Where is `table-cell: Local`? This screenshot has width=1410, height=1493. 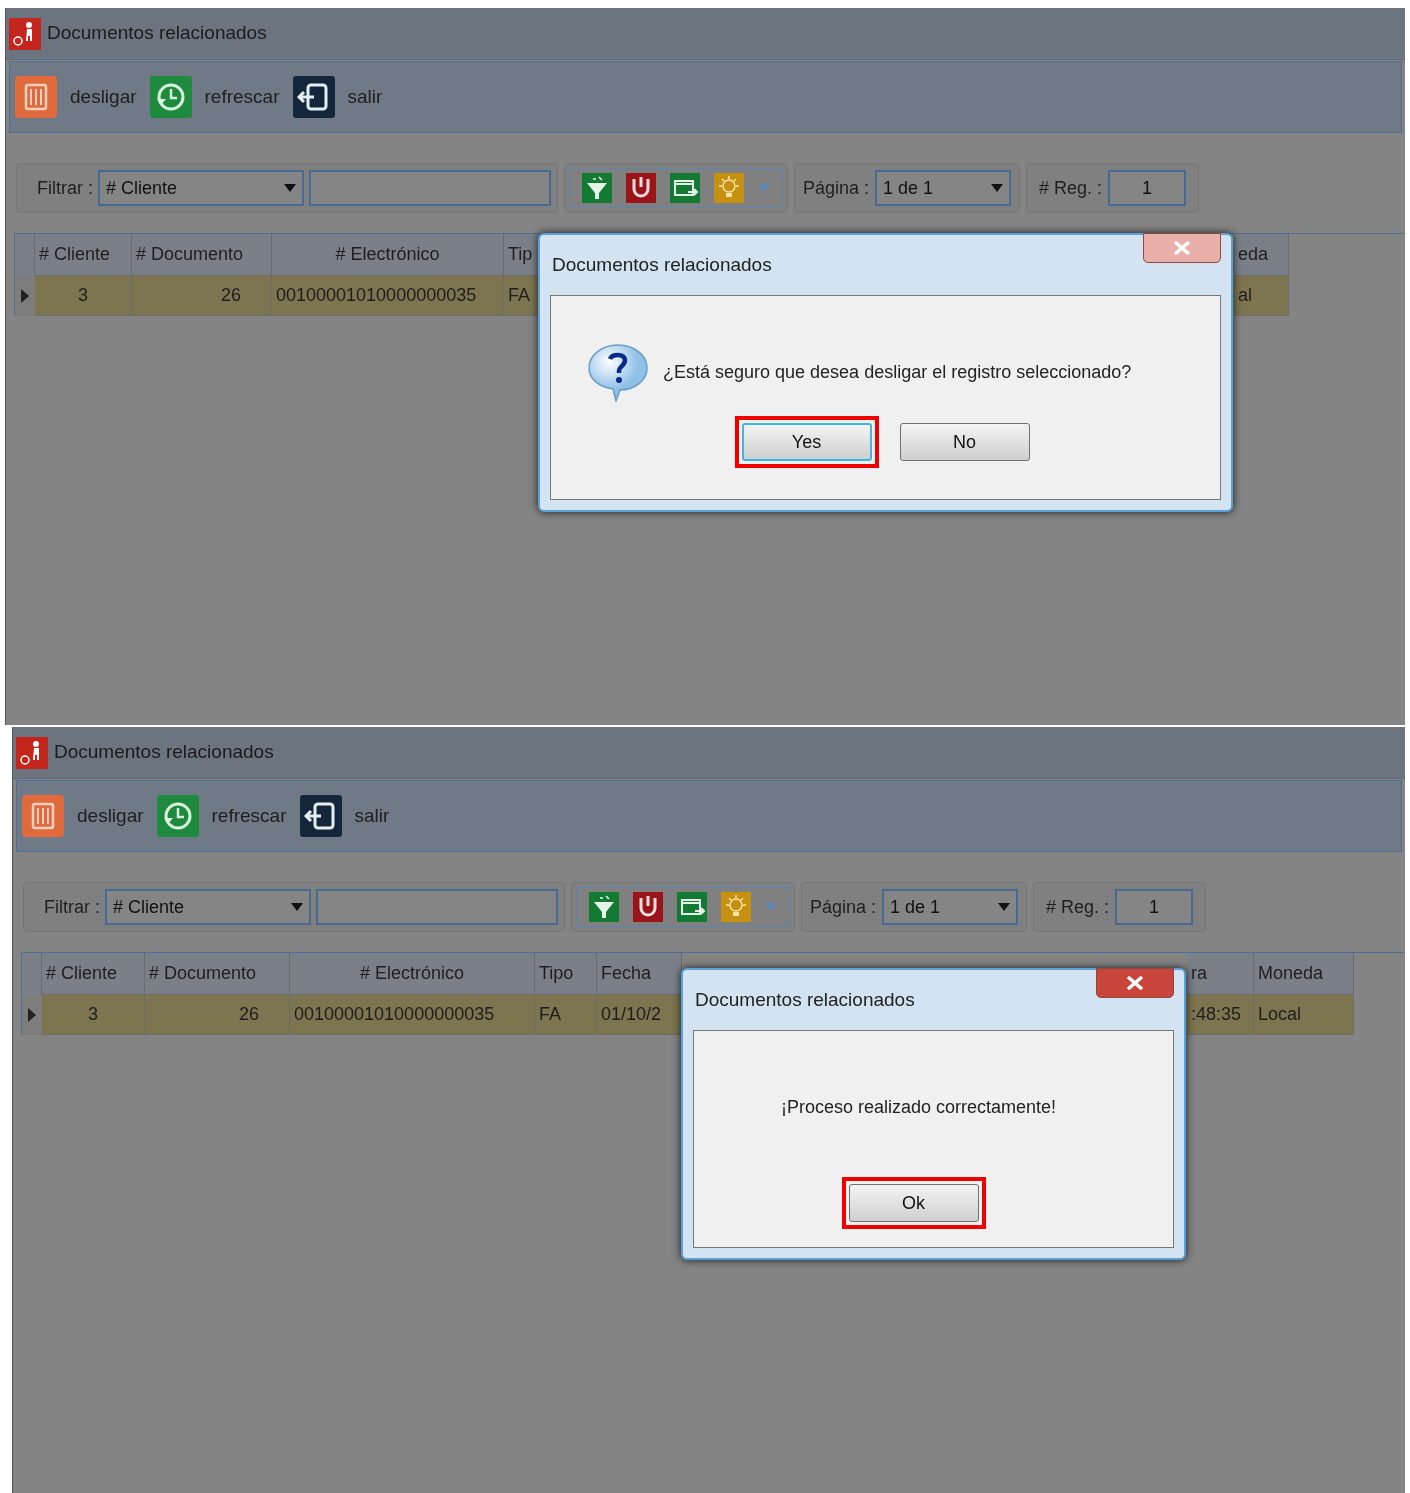
table-cell: Local is located at coordinates (1304, 1015).